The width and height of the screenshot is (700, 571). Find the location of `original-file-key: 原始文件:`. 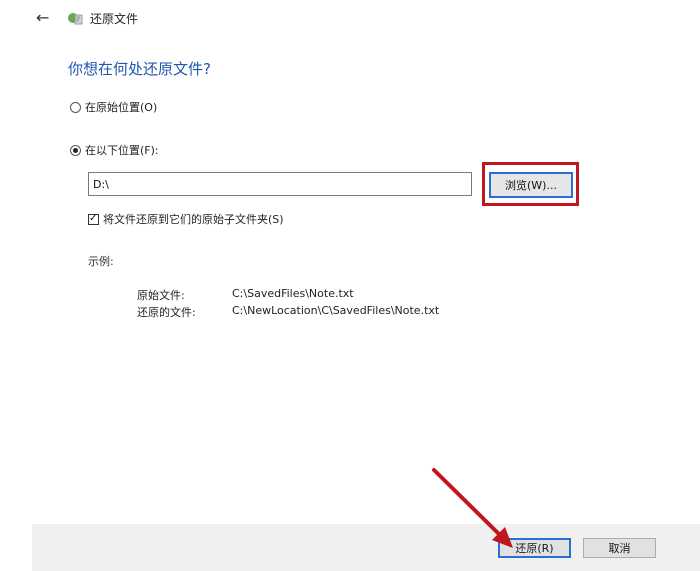

original-file-key: 原始文件: is located at coordinates (161, 295).